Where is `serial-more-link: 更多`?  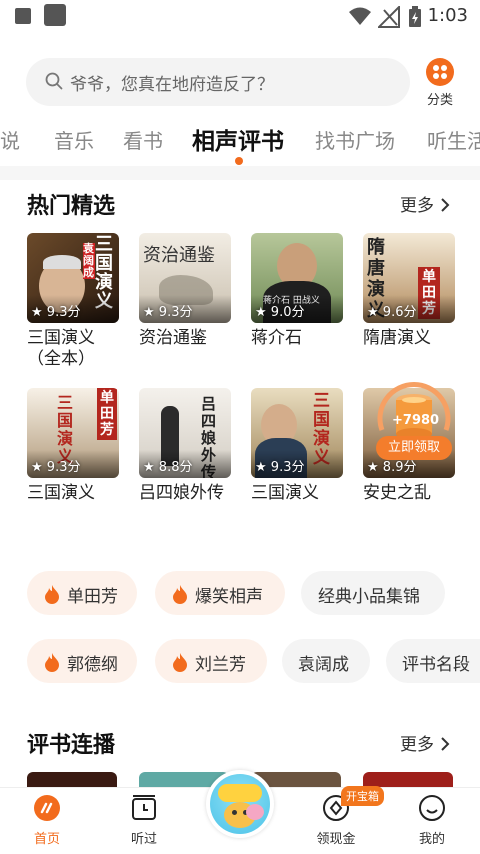 serial-more-link: 更多 is located at coordinates (425, 742).